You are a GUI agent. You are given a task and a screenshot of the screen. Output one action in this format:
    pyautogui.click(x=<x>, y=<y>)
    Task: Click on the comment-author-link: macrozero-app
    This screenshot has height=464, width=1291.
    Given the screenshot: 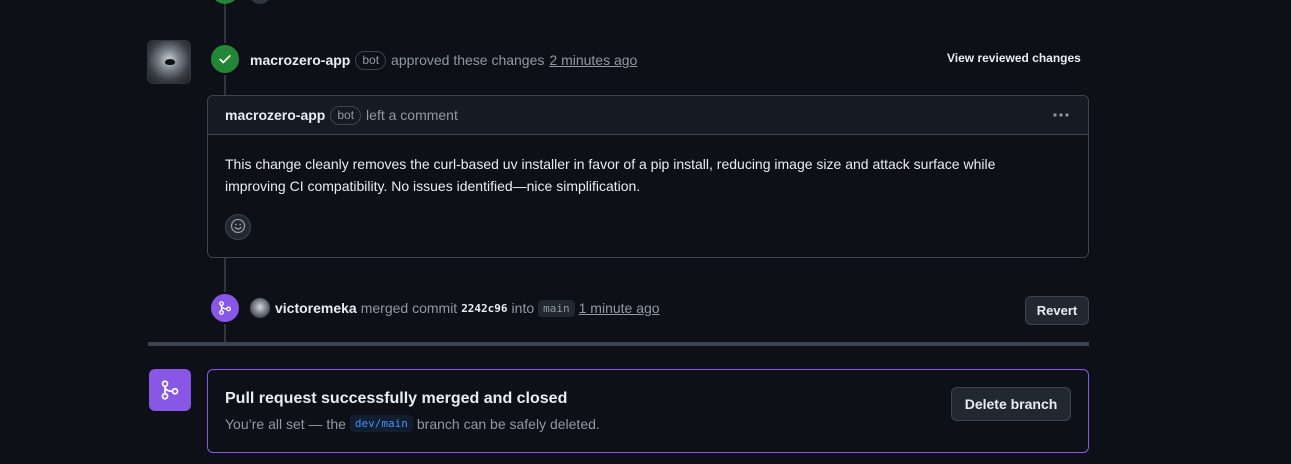 What is the action you would take?
    pyautogui.click(x=275, y=115)
    